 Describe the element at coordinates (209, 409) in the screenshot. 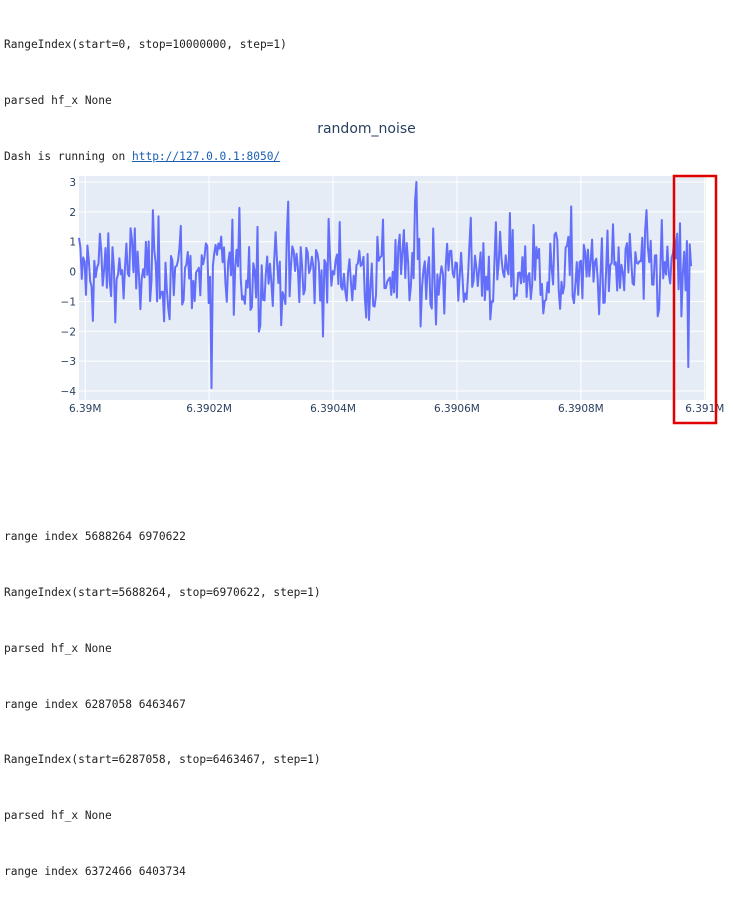

I see `x-tick-label: 6.3902M` at that location.